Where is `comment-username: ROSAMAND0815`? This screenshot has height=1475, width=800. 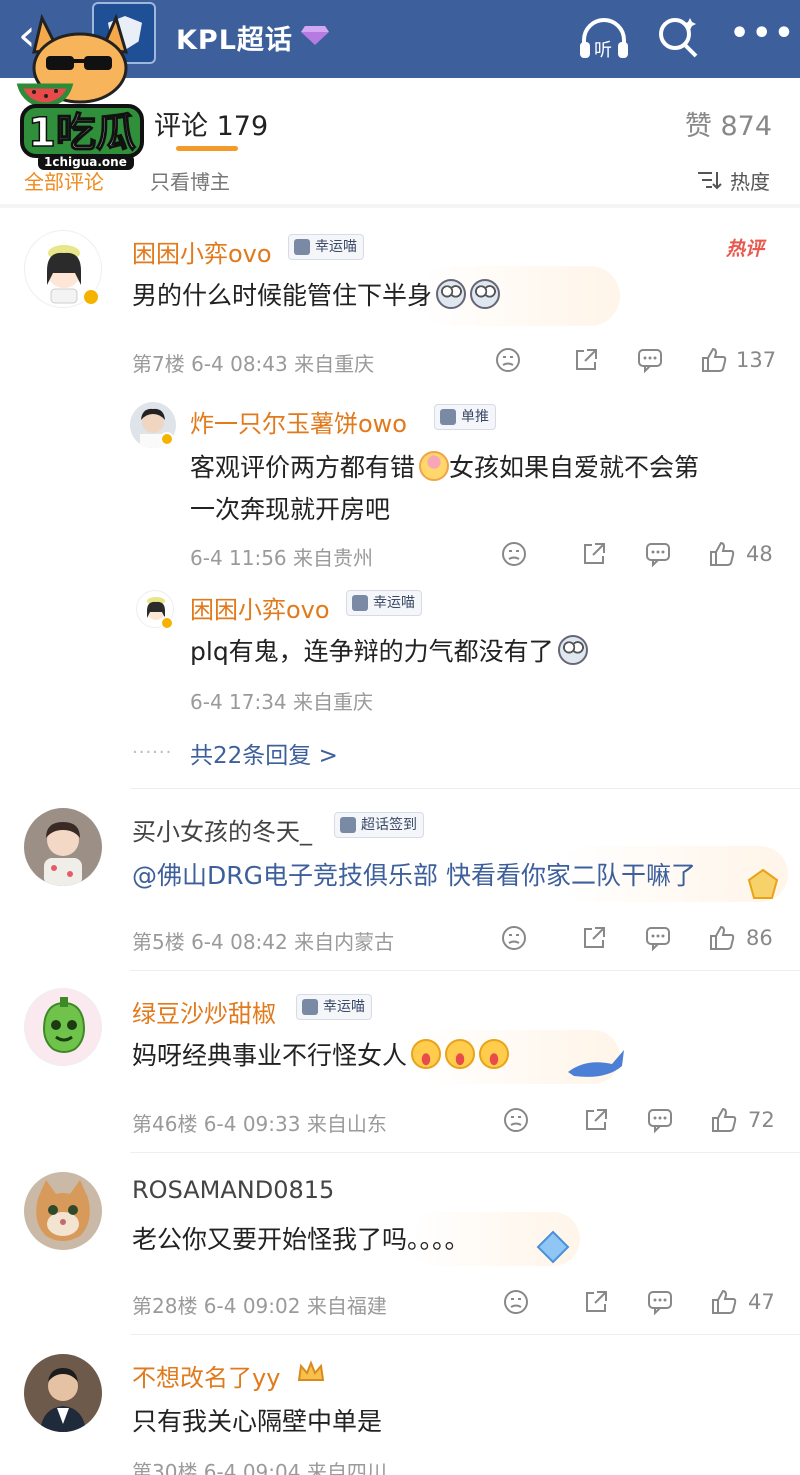 comment-username: ROSAMAND0815 is located at coordinates (233, 1190).